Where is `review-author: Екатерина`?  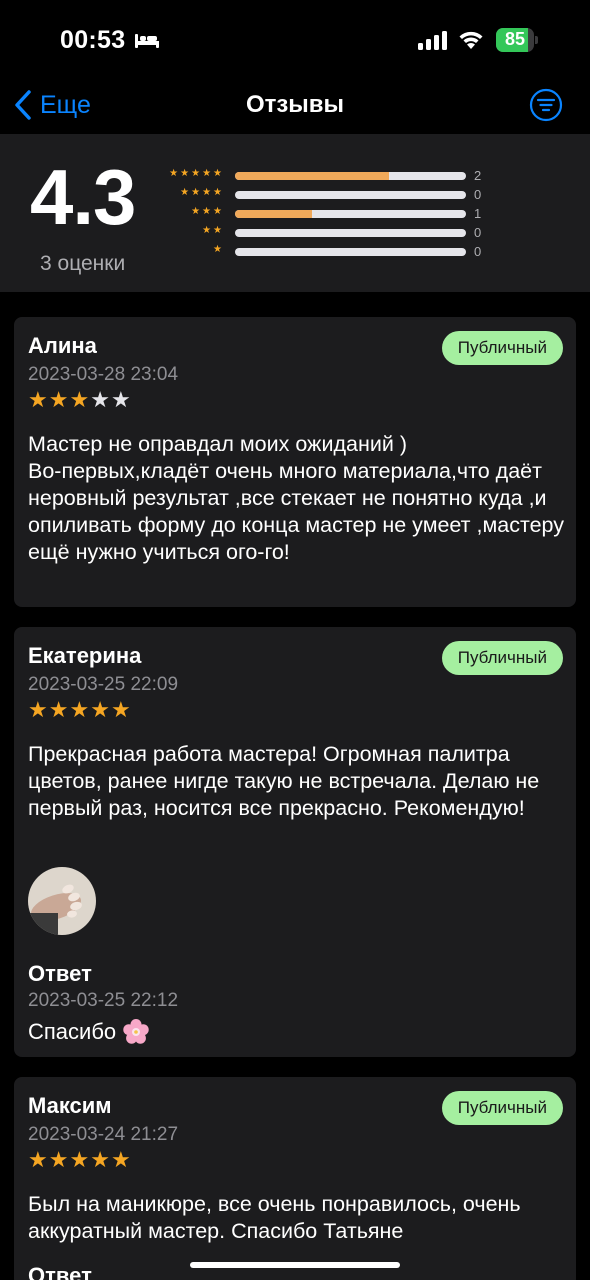
review-author: Екатерина is located at coordinates (85, 655).